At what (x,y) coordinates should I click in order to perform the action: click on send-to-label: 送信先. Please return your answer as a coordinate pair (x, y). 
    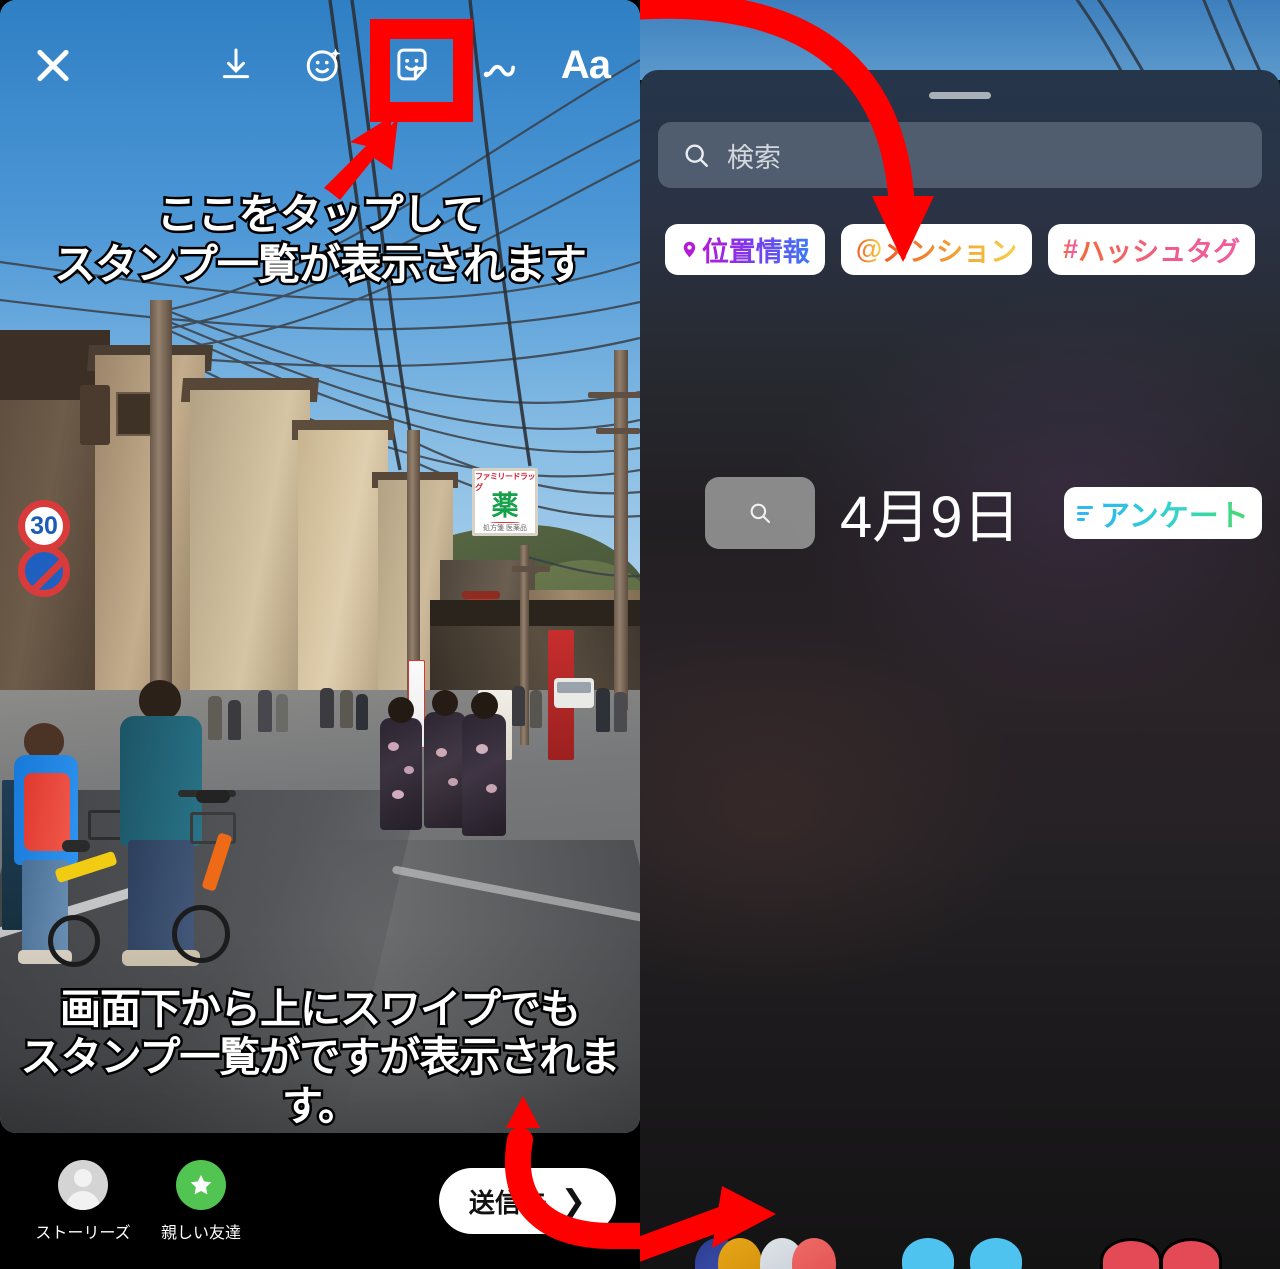
    Looking at the image, I should click on (507, 1202).